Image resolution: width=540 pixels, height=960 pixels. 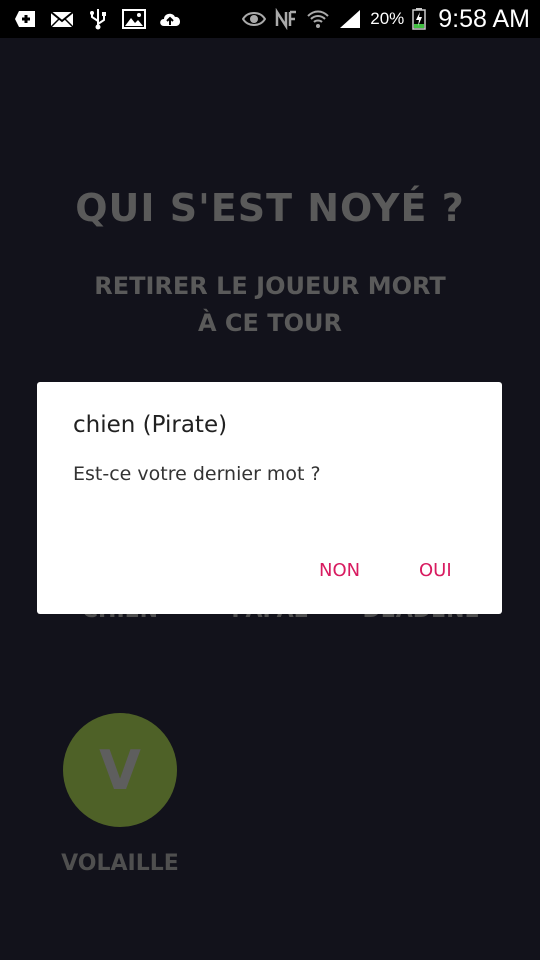 I want to click on battery-percent: 20%, so click(x=387, y=18).